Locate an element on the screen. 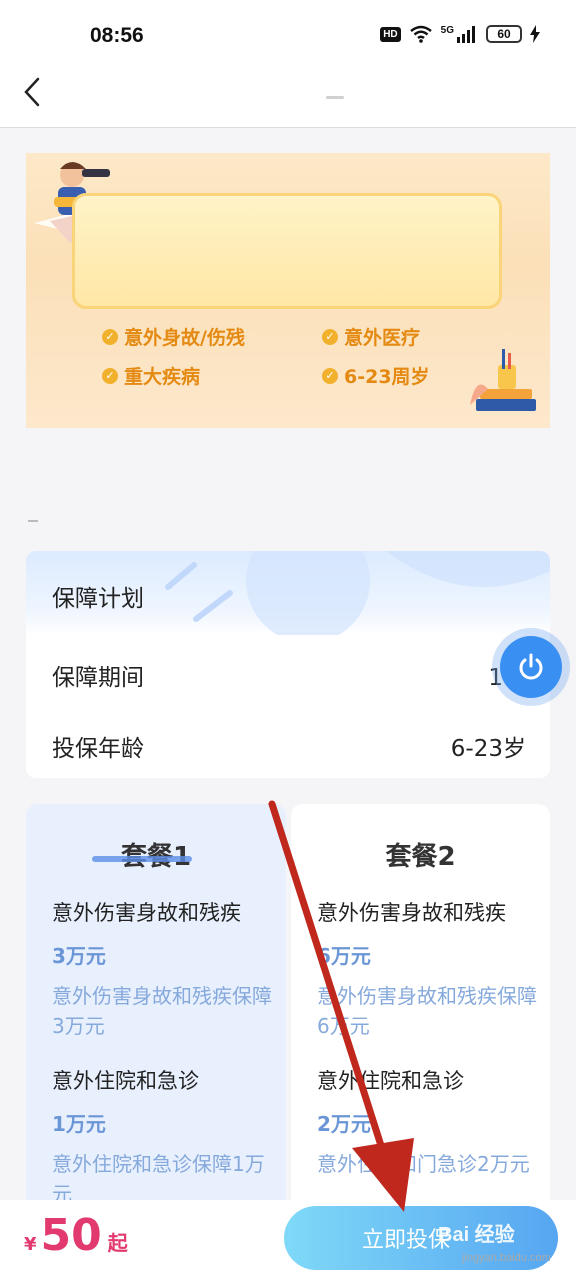 The height and width of the screenshot is (1280, 576). coverage-amount: 2万元 is located at coordinates (344, 1124).